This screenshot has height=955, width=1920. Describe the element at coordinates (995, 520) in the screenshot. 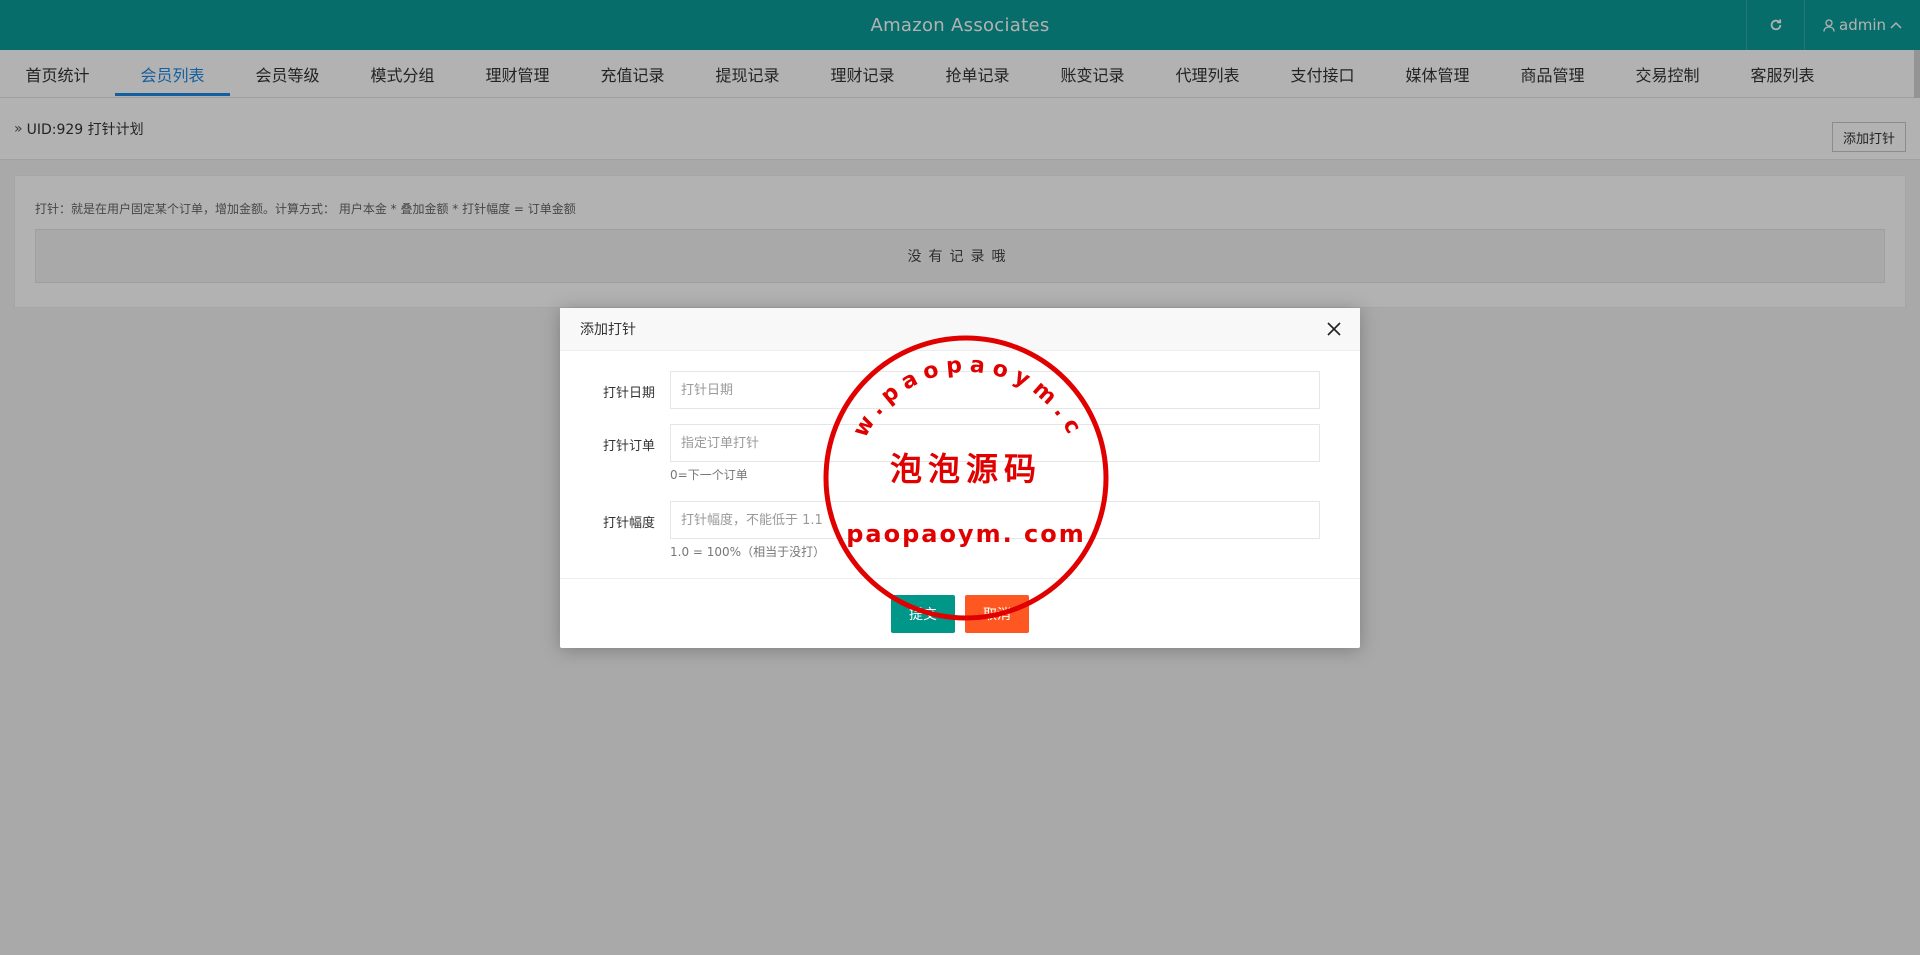

I see `amplitude-input` at that location.